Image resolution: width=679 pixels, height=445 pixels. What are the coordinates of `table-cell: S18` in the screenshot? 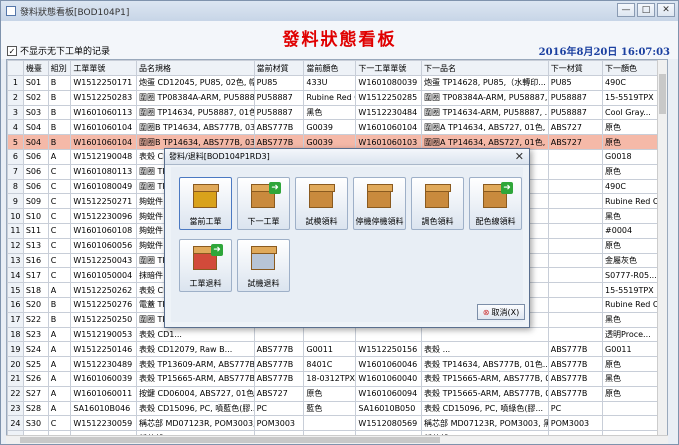 It's located at (35, 290).